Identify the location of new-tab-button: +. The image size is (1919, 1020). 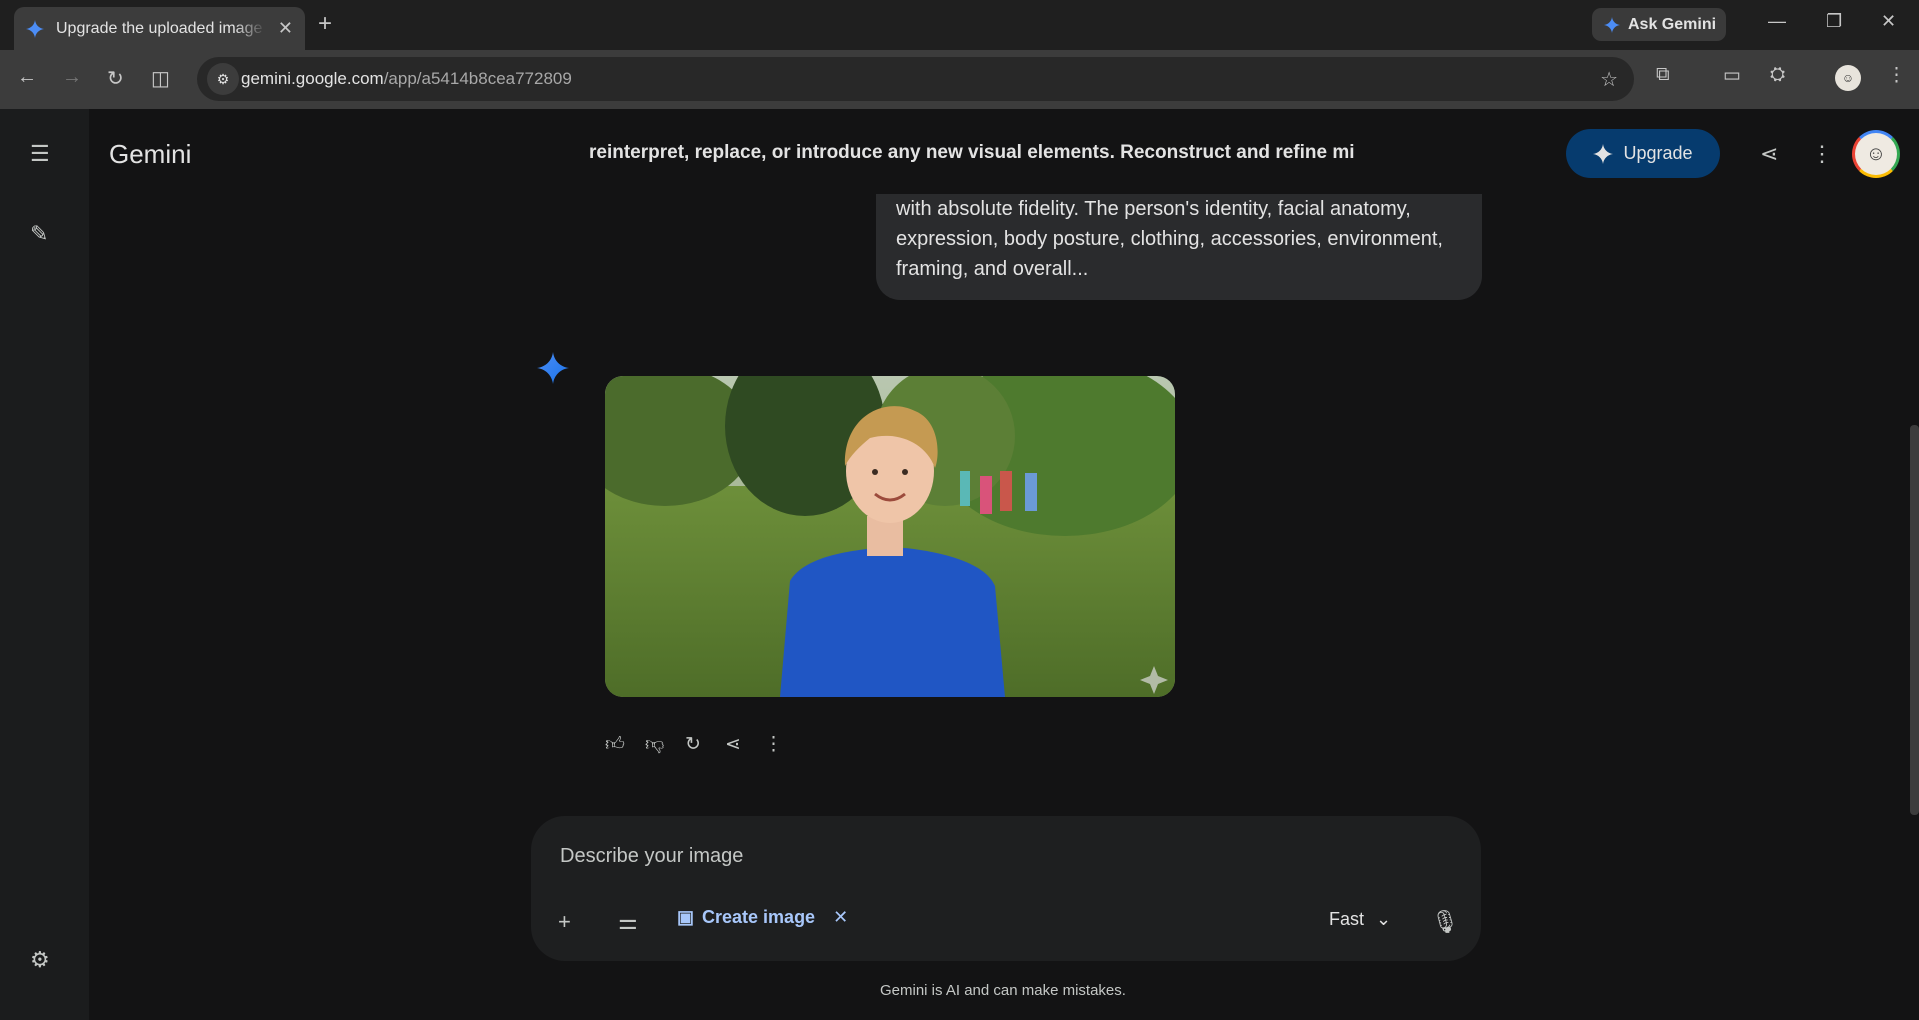
(325, 24).